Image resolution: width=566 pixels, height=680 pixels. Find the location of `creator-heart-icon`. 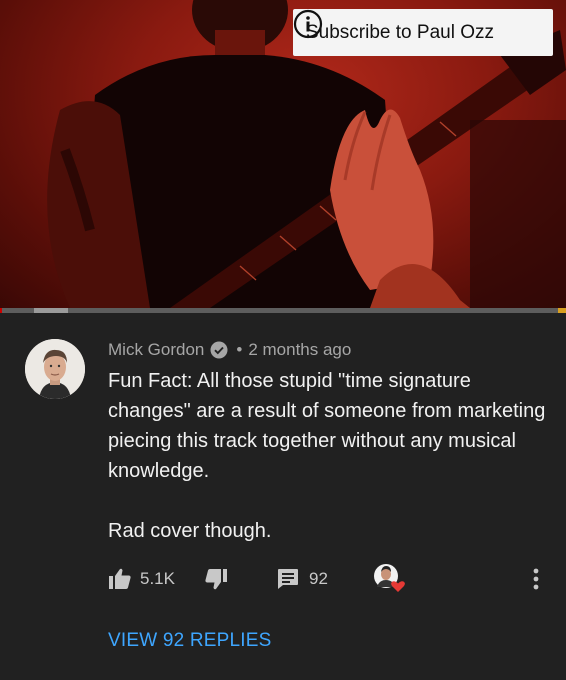

creator-heart-icon is located at coordinates (389, 578).